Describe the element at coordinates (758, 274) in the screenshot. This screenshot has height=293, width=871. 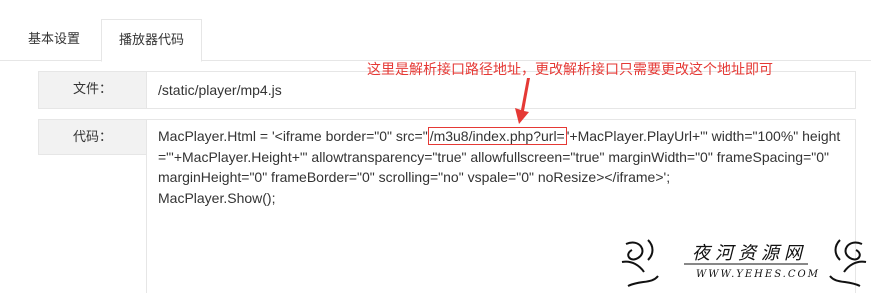
I see `watermark-url: WWW.YEHES.COM` at that location.